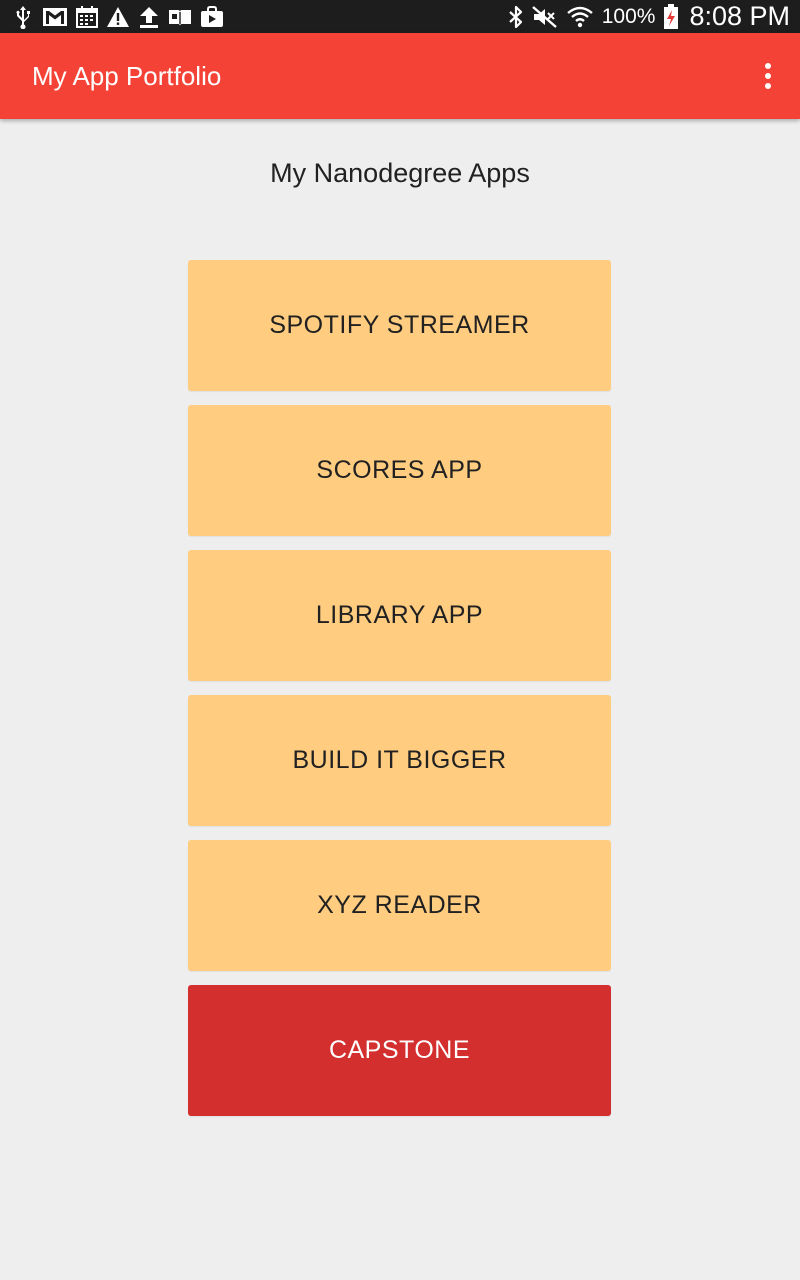 The height and width of the screenshot is (1280, 800). Describe the element at coordinates (180, 17) in the screenshot. I see `book-icon` at that location.